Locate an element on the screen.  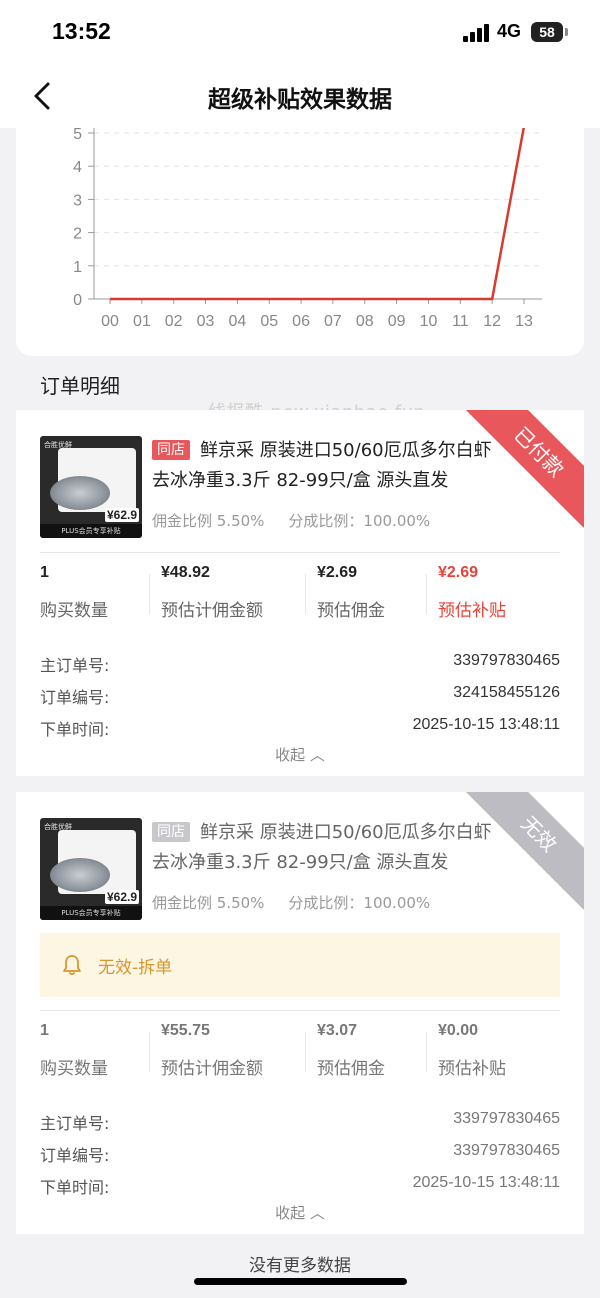
stat-commission: ¥2.69 预估佣金 is located at coordinates (351, 592).